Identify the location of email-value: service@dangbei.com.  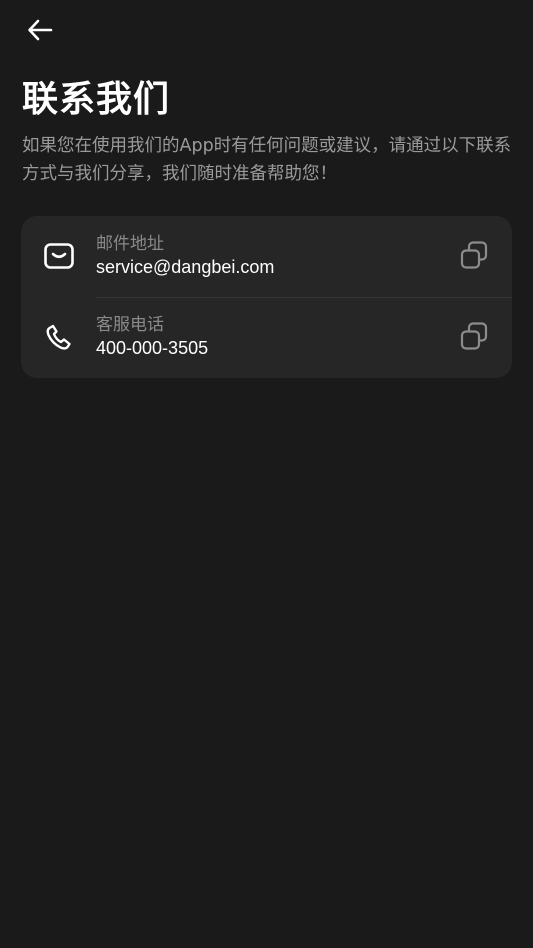
(185, 267).